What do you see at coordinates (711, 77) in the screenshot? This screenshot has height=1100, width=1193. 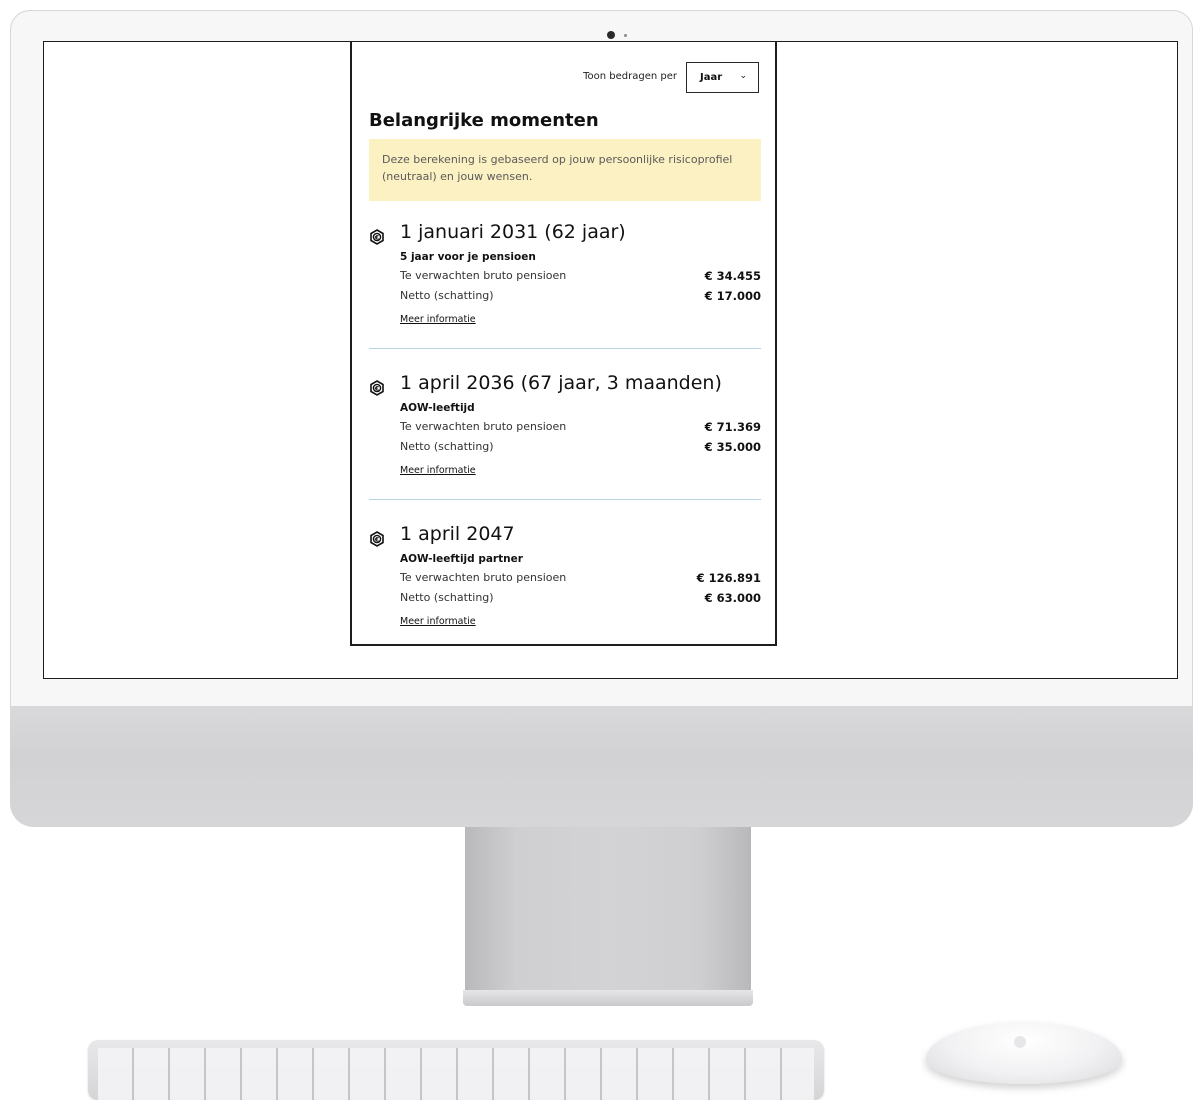 I see `period-value: Jaar` at bounding box center [711, 77].